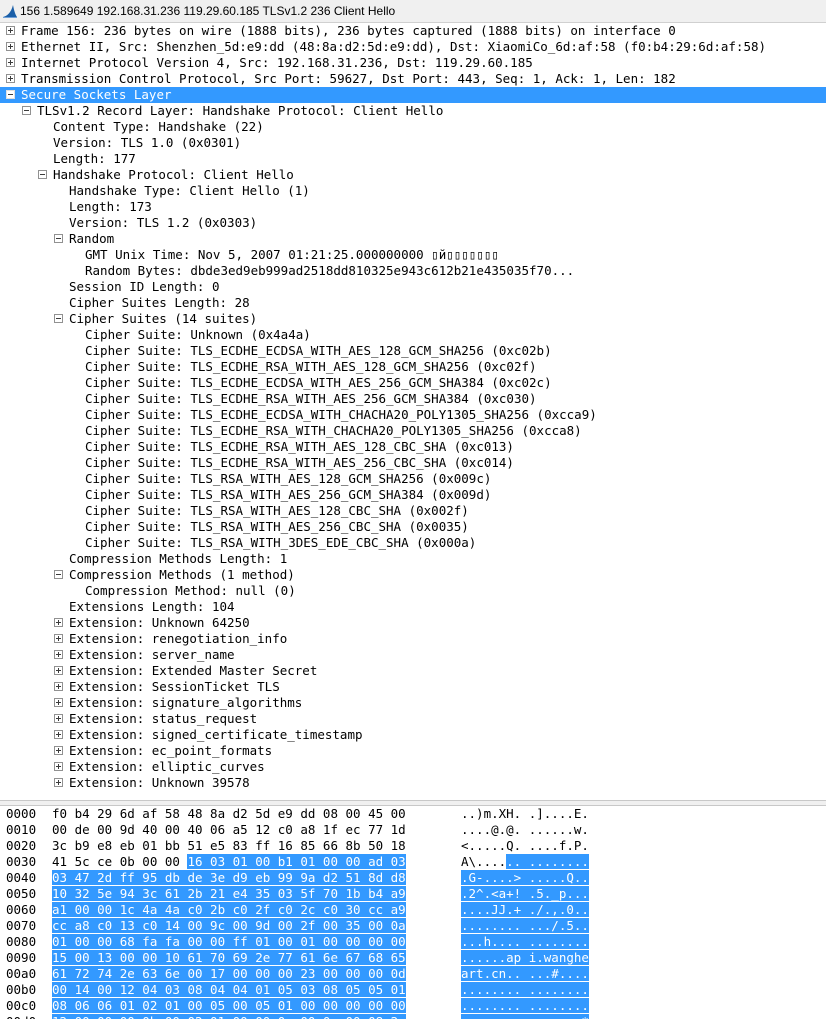 Image resolution: width=826 pixels, height=1019 pixels. Describe the element at coordinates (413, 639) in the screenshot. I see `tree-row: Extension: renegotiation_info` at that location.